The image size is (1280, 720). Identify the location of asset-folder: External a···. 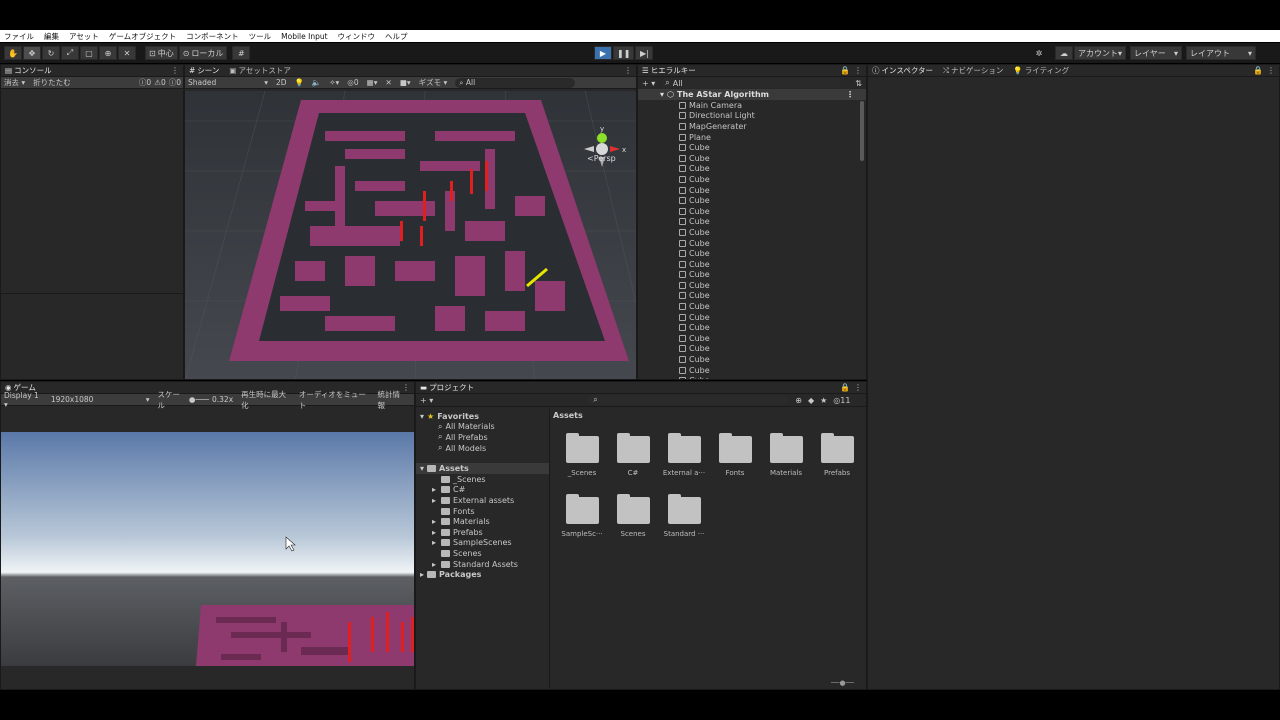
(684, 455).